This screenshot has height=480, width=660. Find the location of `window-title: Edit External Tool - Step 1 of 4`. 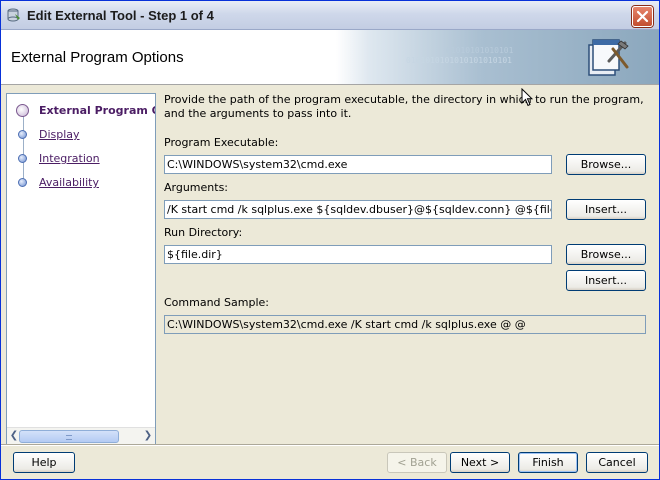

window-title: Edit External Tool - Step 1 of 4 is located at coordinates (120, 15).